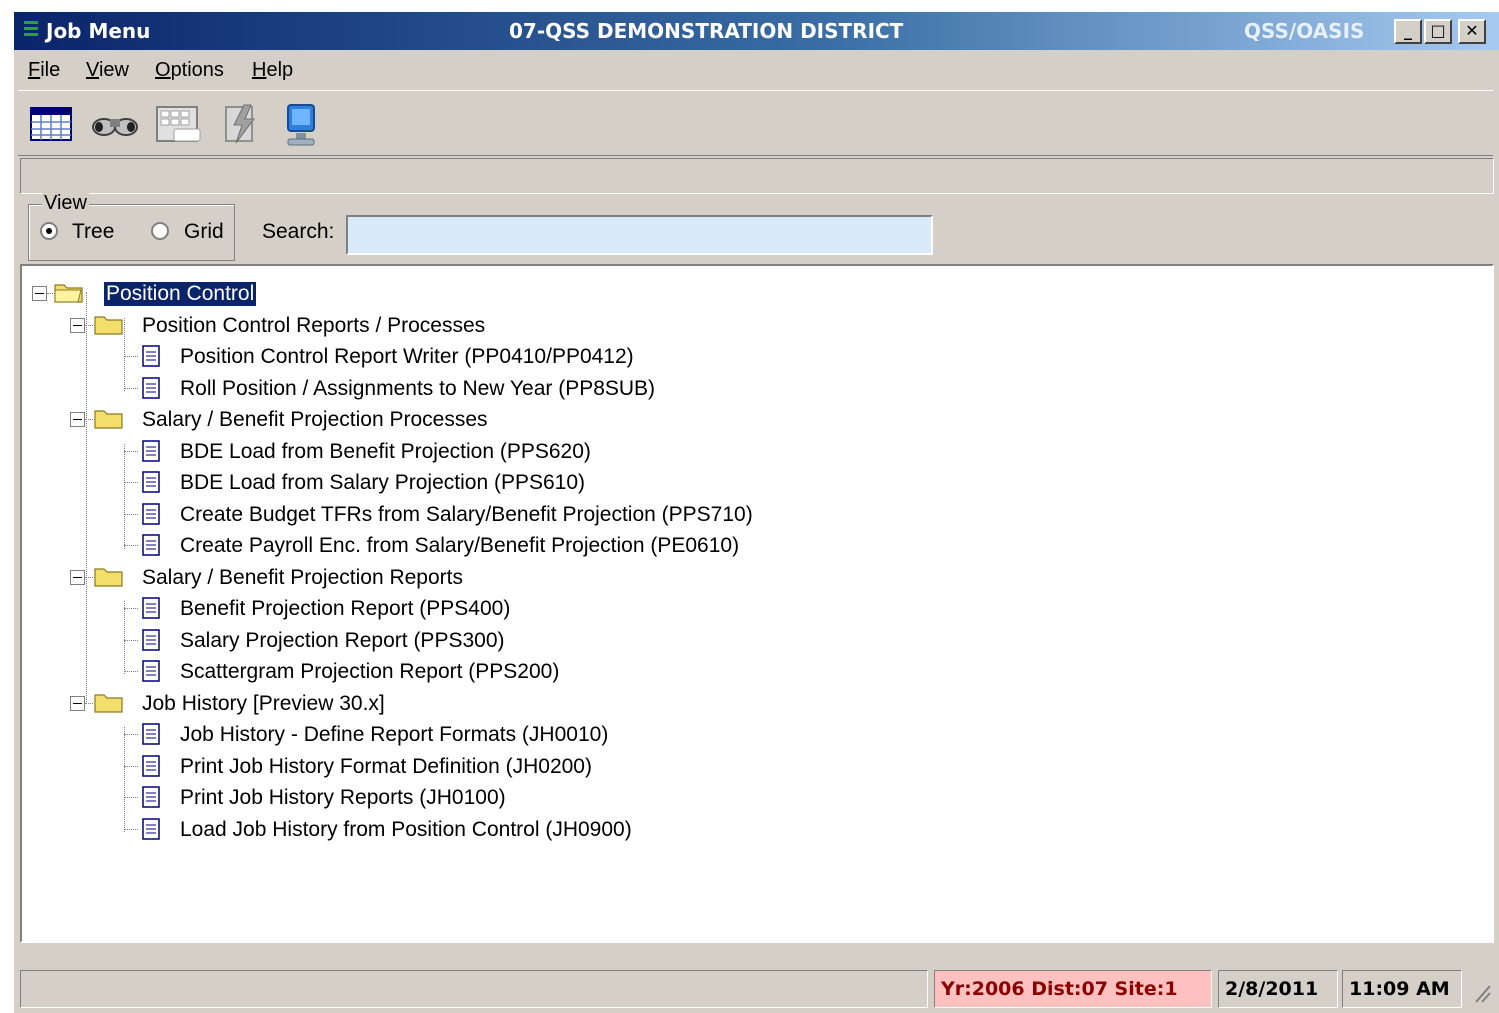  Describe the element at coordinates (752, 294) in the screenshot. I see `tree-root: Position Control` at that location.